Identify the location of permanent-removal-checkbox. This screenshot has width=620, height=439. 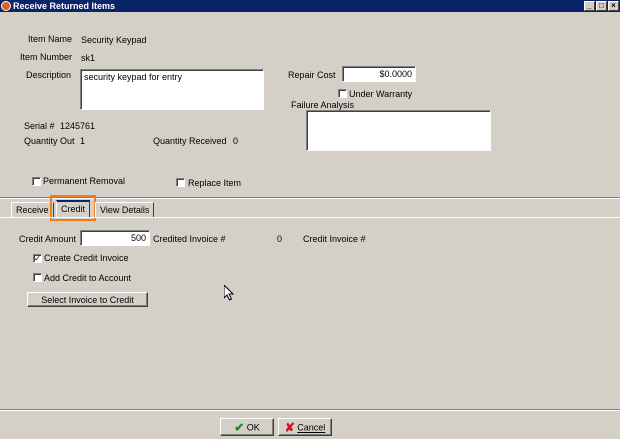
(36, 181).